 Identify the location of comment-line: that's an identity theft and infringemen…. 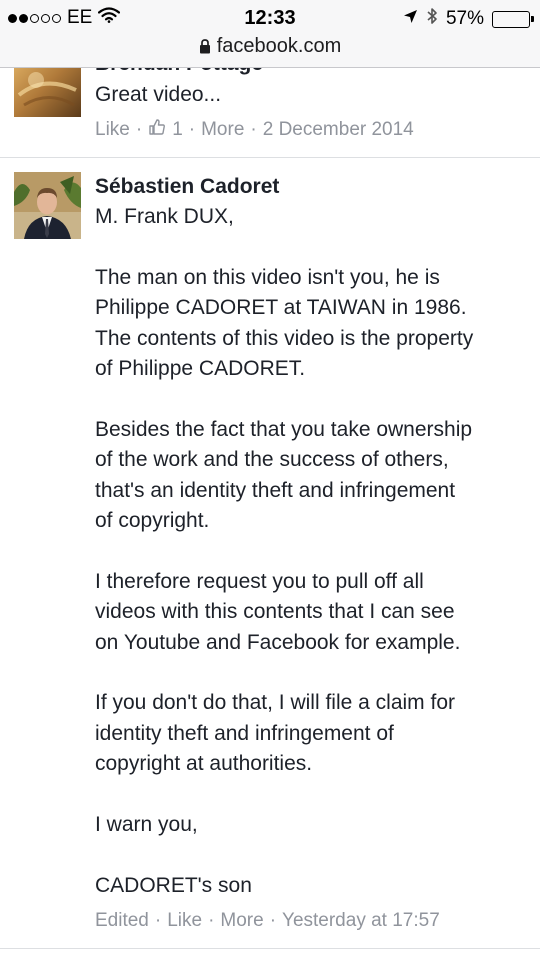
(275, 490).